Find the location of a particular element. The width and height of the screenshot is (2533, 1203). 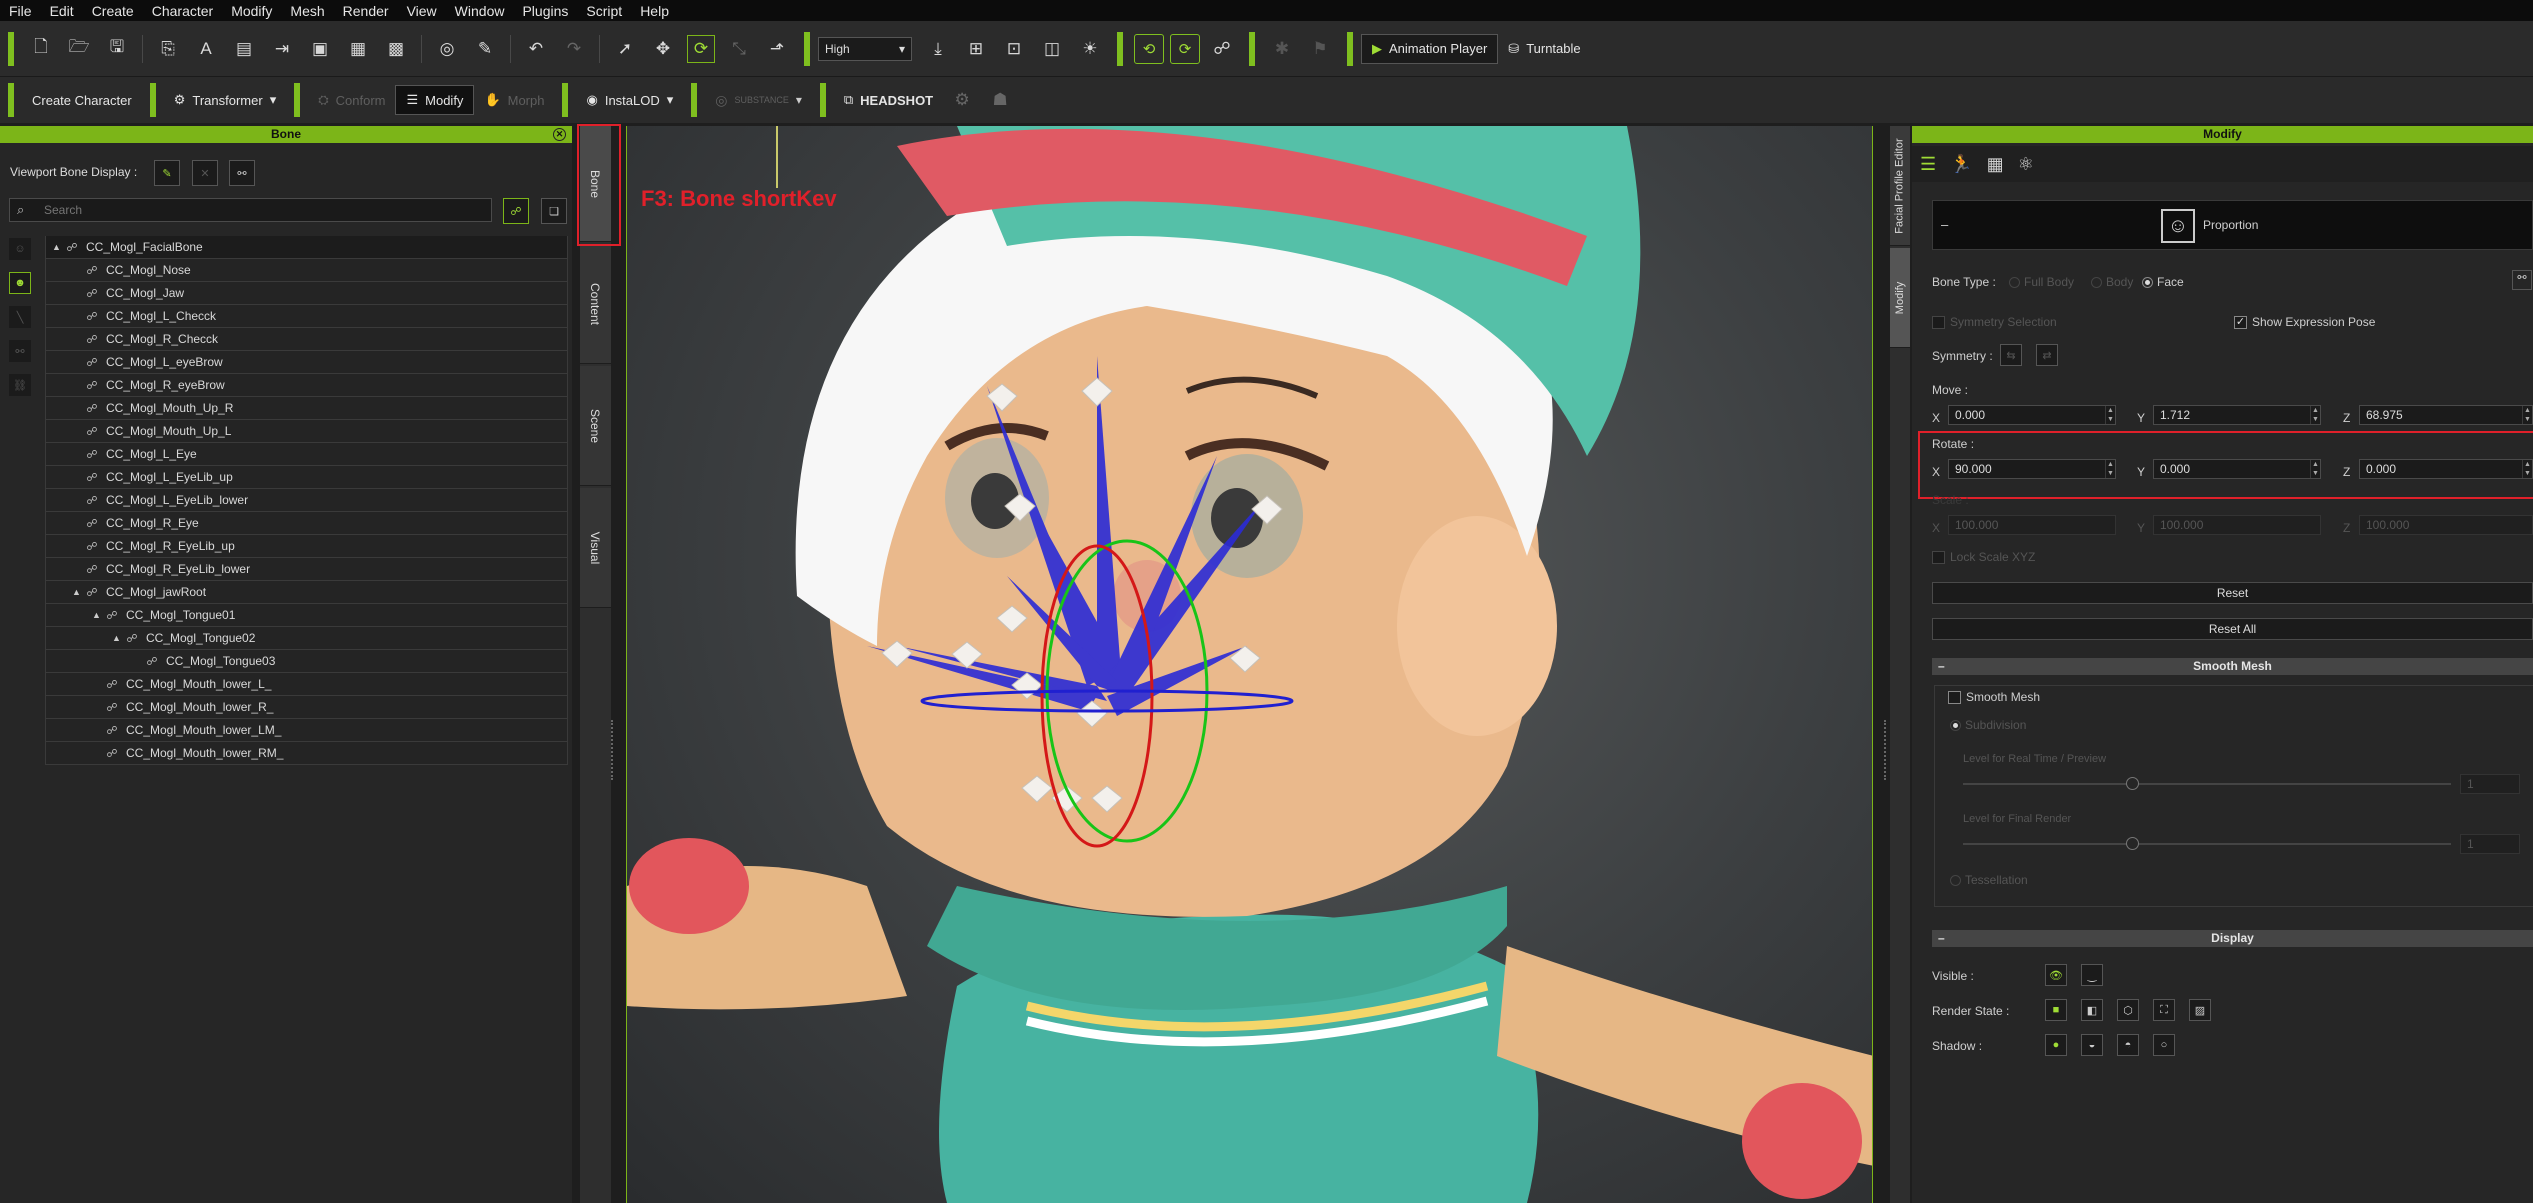

save-icon: 🖫 is located at coordinates (117, 49).